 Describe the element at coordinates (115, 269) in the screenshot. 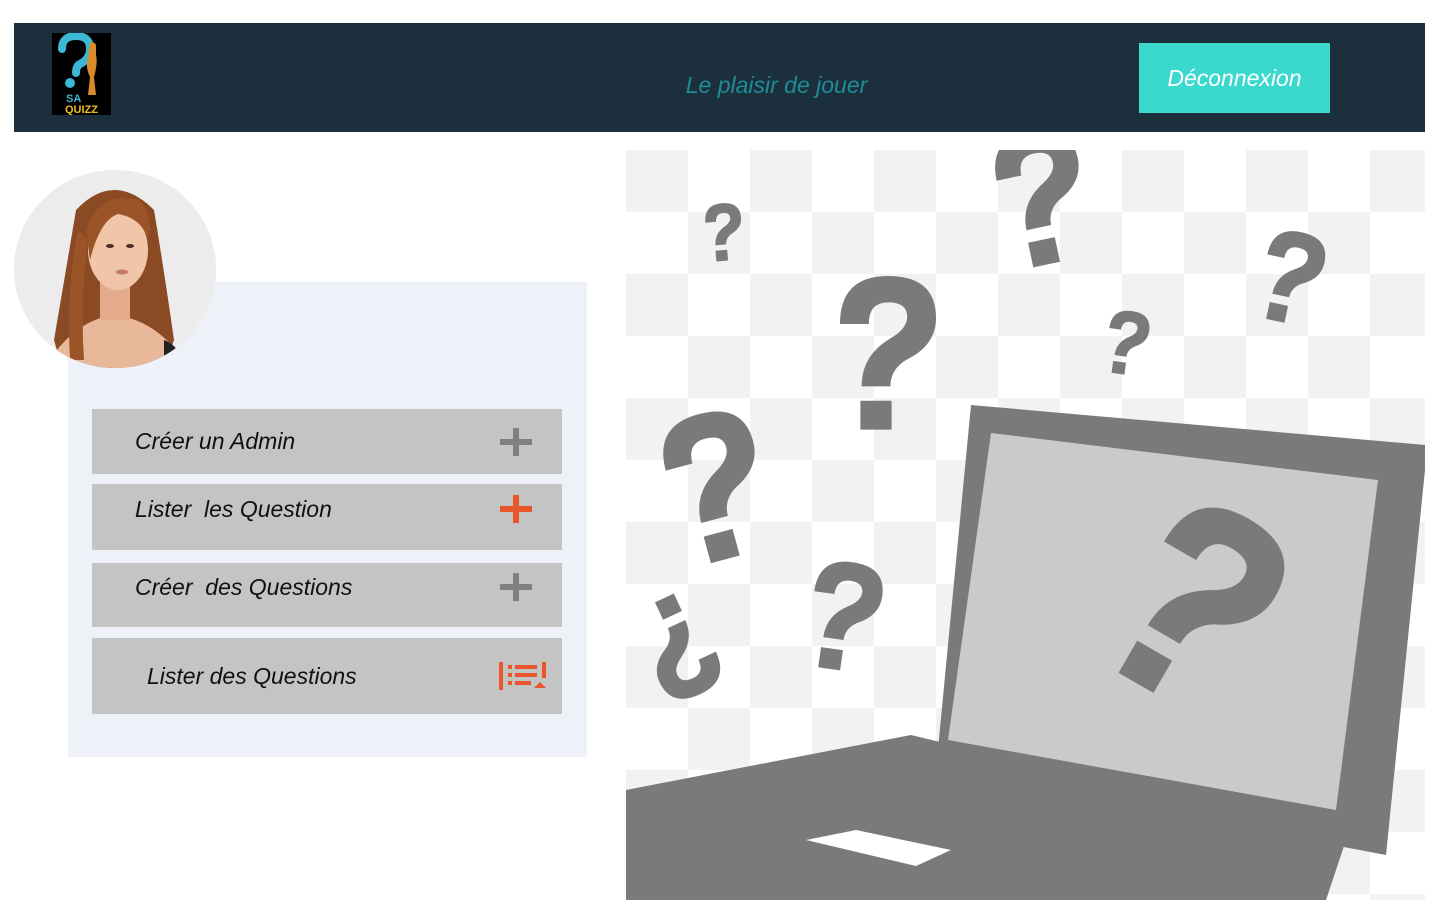

I see `user-avatar` at that location.